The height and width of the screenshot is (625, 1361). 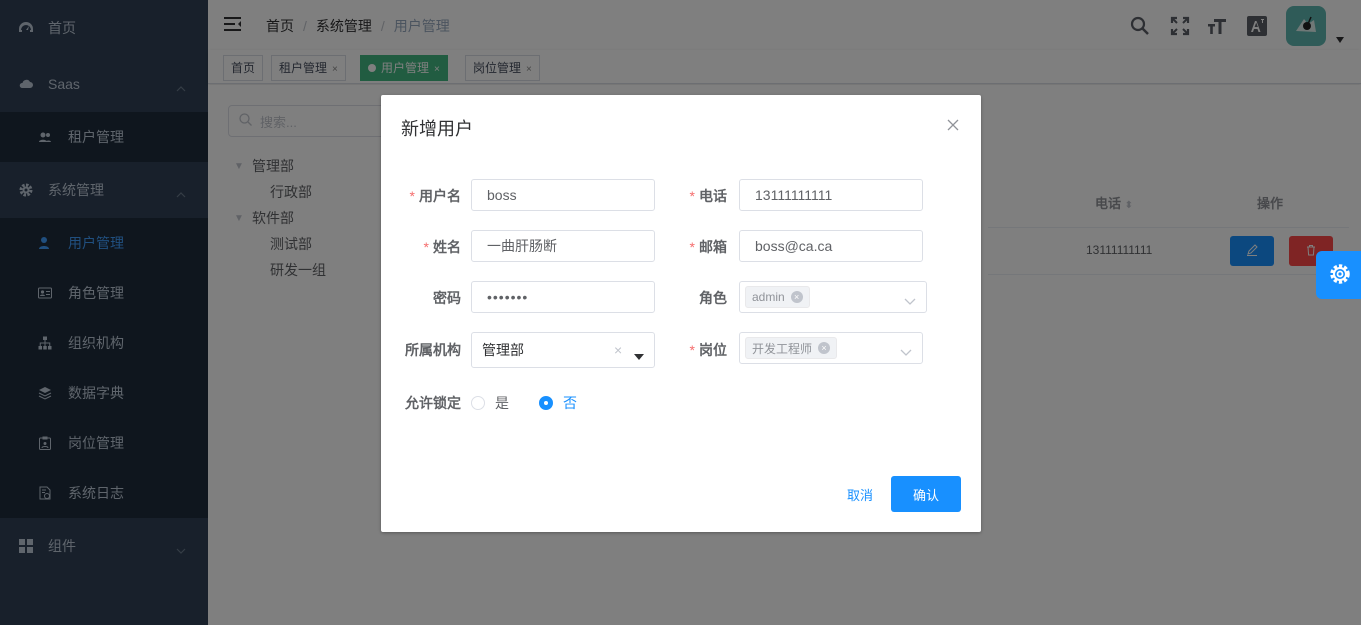 I want to click on label-text: 电话, so click(x=713, y=196).